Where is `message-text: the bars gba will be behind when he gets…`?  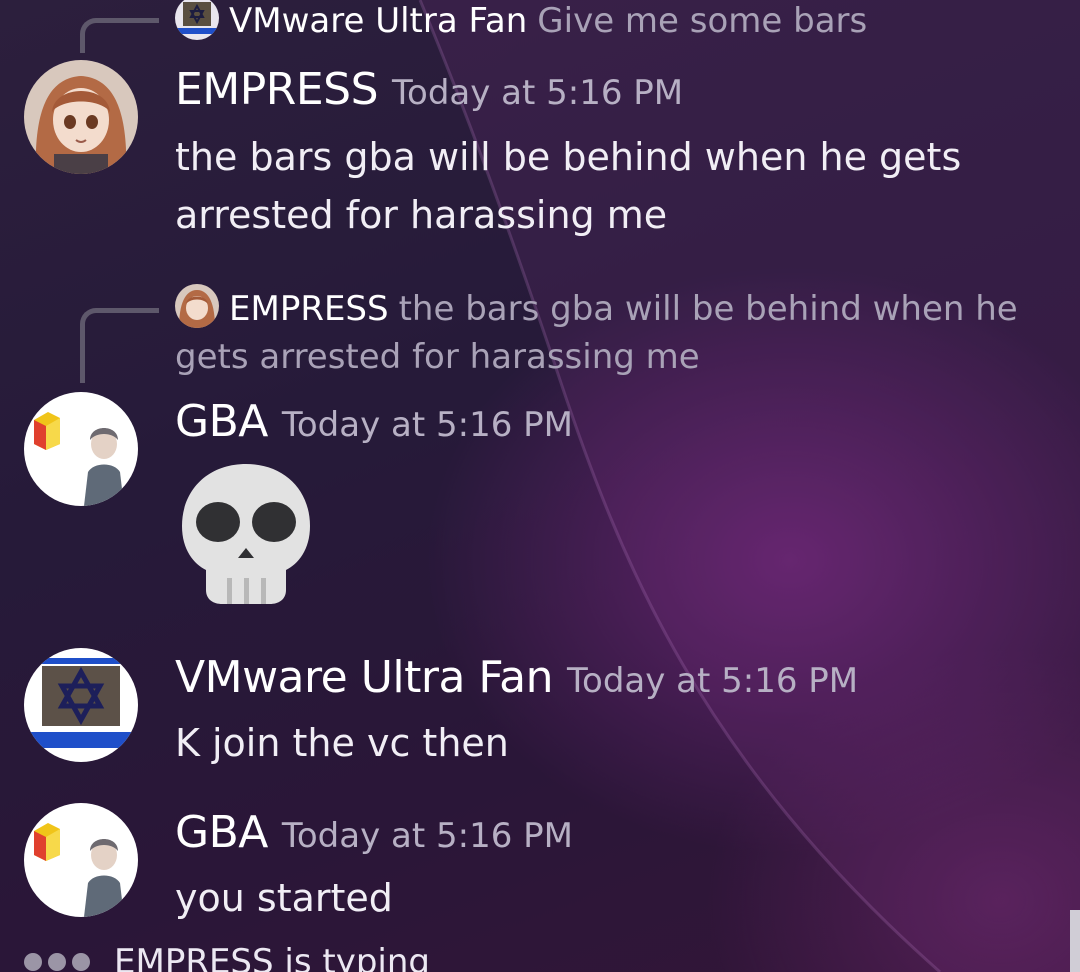 message-text: the bars gba will be behind when he gets… is located at coordinates (568, 186).